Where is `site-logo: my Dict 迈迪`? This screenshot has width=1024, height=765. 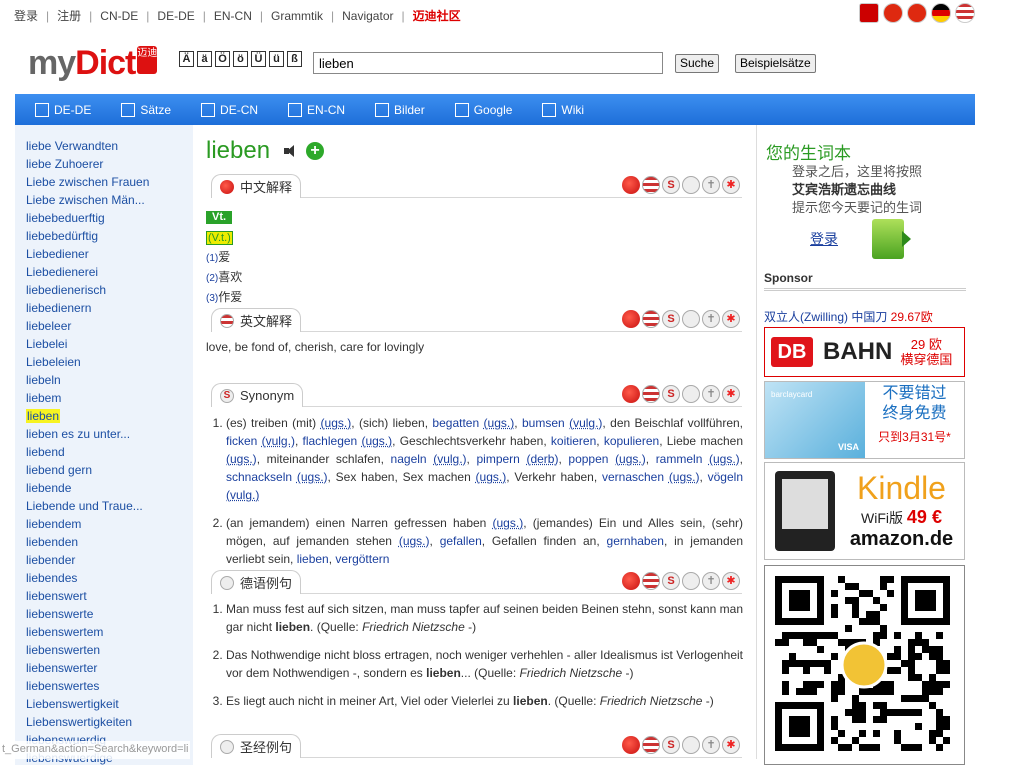
site-logo: my Dict 迈迪 is located at coordinates (93, 60).